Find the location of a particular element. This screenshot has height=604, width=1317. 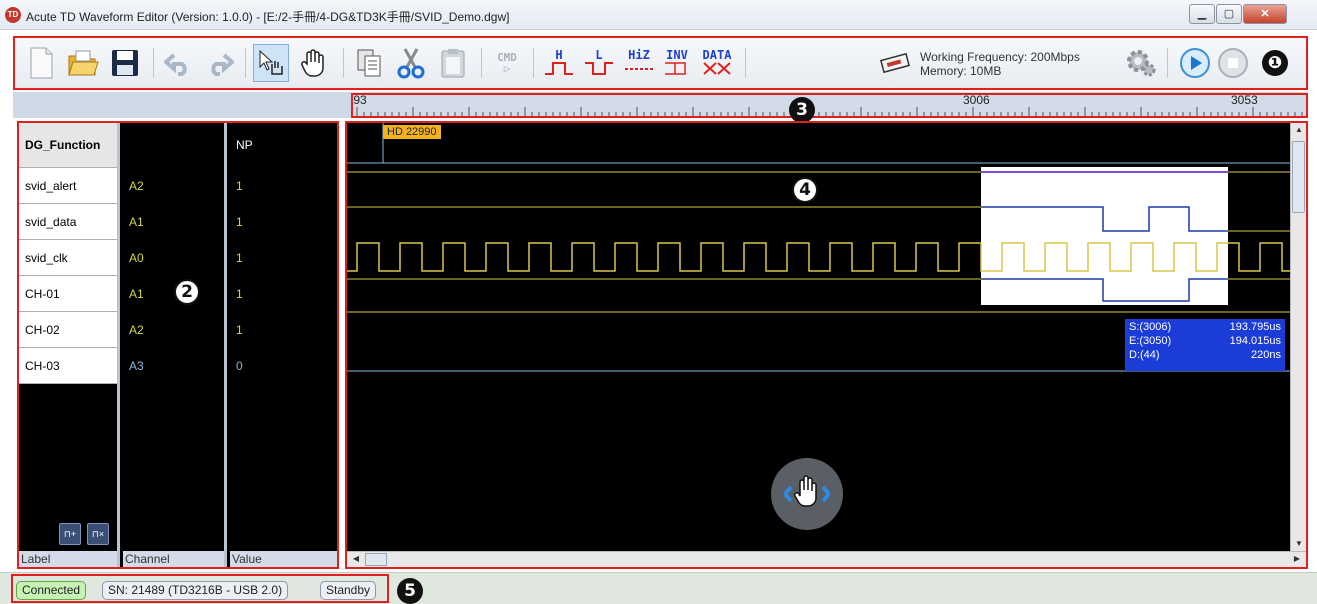

save-icon is located at coordinates (125, 63).